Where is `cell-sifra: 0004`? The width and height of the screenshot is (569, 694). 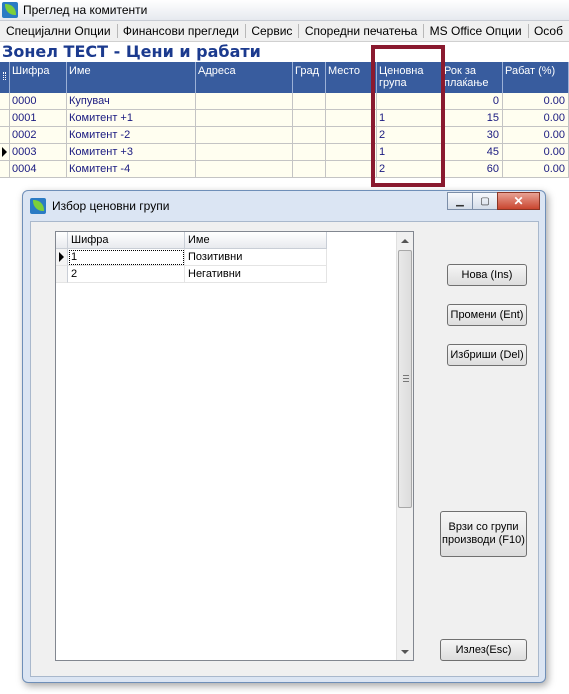 cell-sifra: 0004 is located at coordinates (38, 169).